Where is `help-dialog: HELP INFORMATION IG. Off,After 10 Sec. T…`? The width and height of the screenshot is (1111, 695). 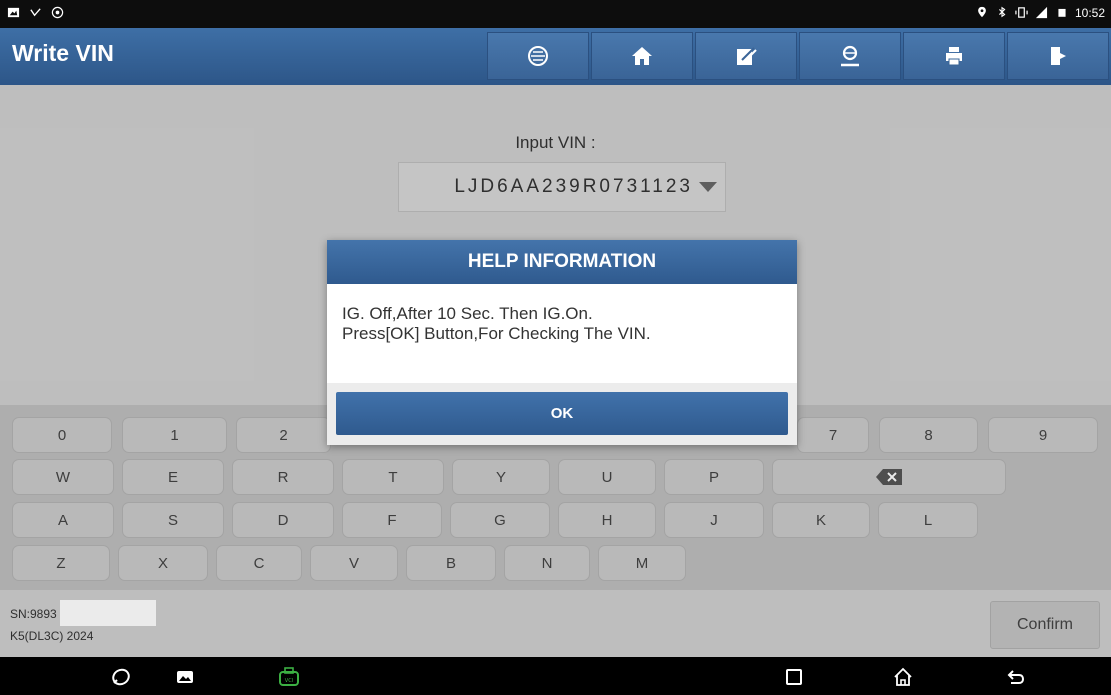 help-dialog: HELP INFORMATION IG. Off,After 10 Sec. T… is located at coordinates (562, 342).